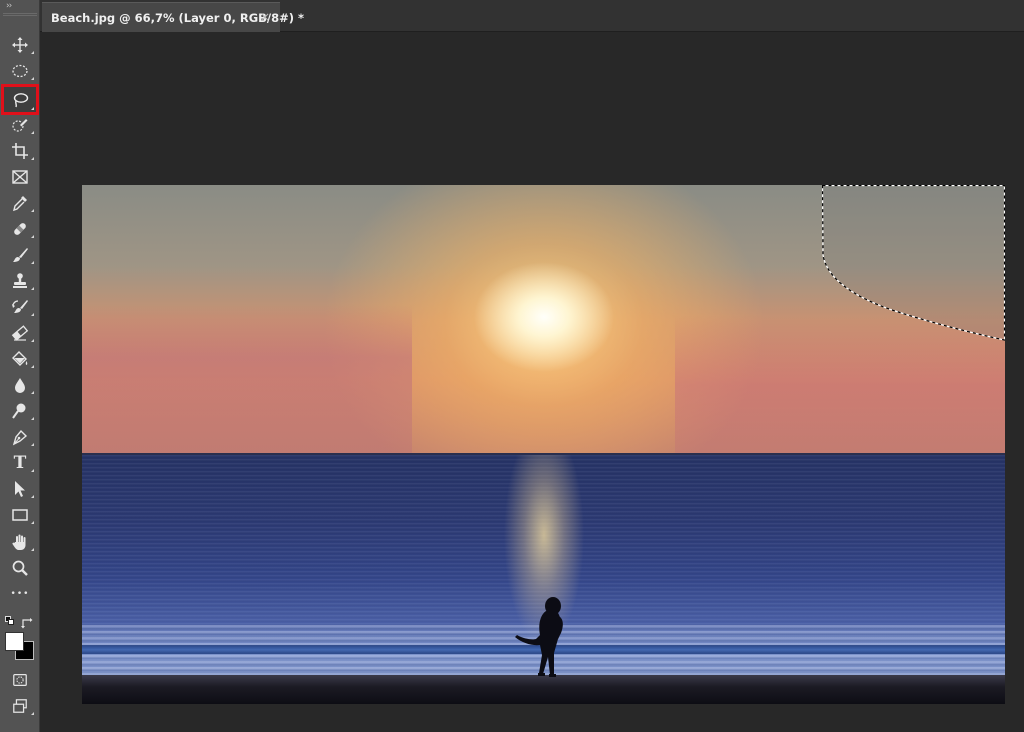 The image size is (1024, 732). I want to click on screen-mode-icon, so click(20, 706).